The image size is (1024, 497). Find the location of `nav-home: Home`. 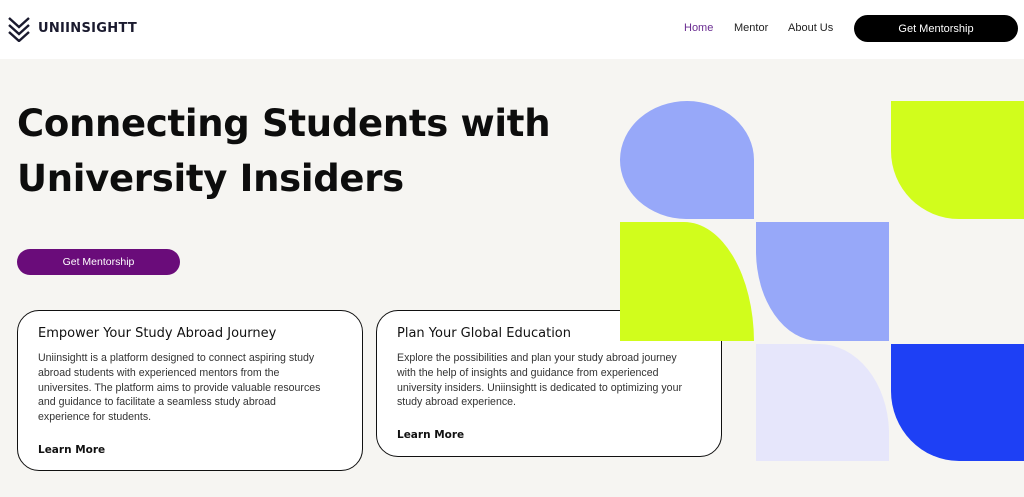

nav-home: Home is located at coordinates (698, 28).